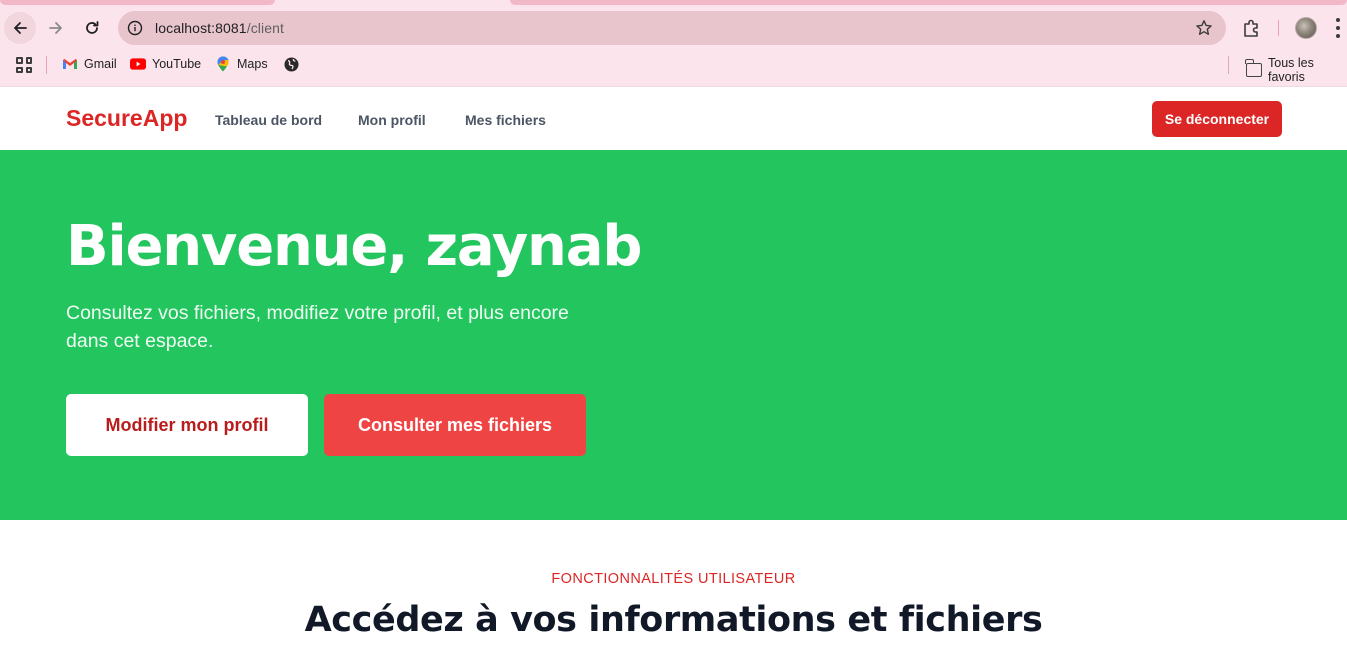  I want to click on bookmark-globe, so click(291, 64).